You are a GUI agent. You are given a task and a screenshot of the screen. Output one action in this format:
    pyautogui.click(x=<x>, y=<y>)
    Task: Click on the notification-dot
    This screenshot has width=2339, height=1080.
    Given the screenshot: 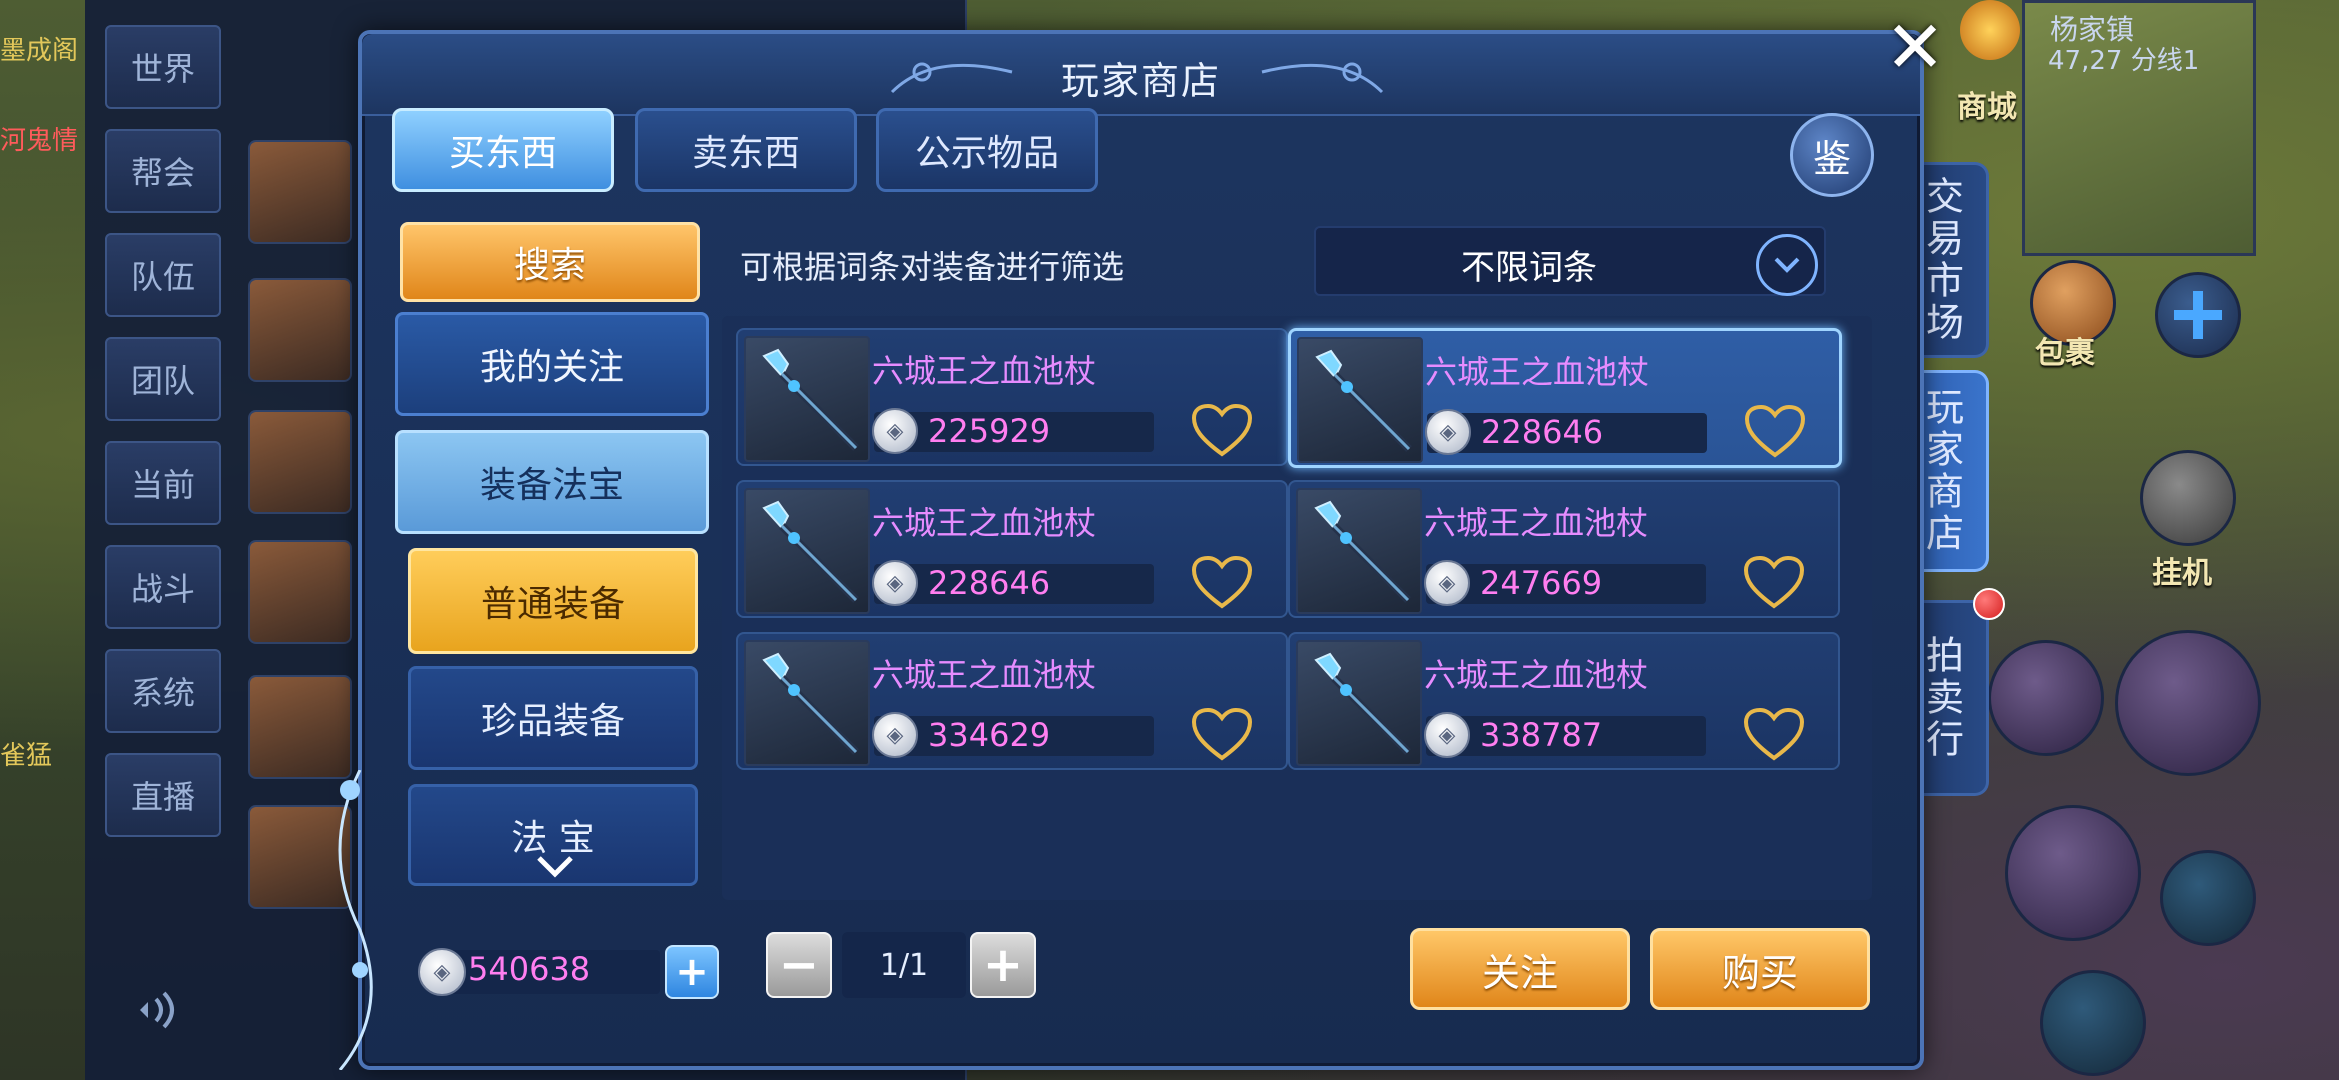 What is the action you would take?
    pyautogui.click(x=1989, y=604)
    